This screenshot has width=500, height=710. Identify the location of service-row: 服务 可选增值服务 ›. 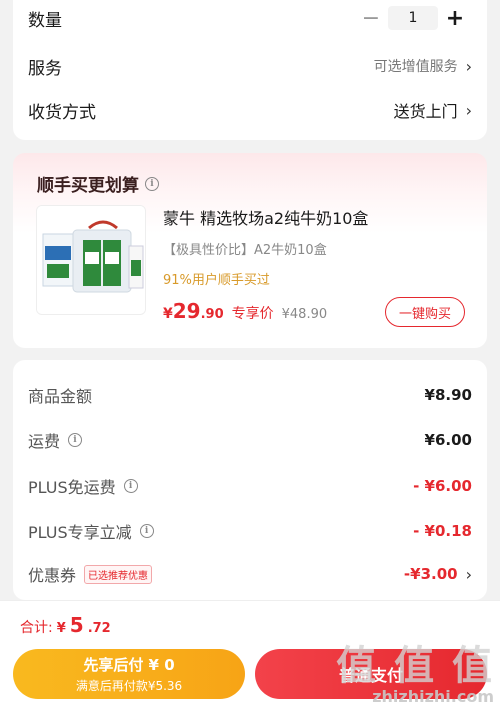
(250, 66).